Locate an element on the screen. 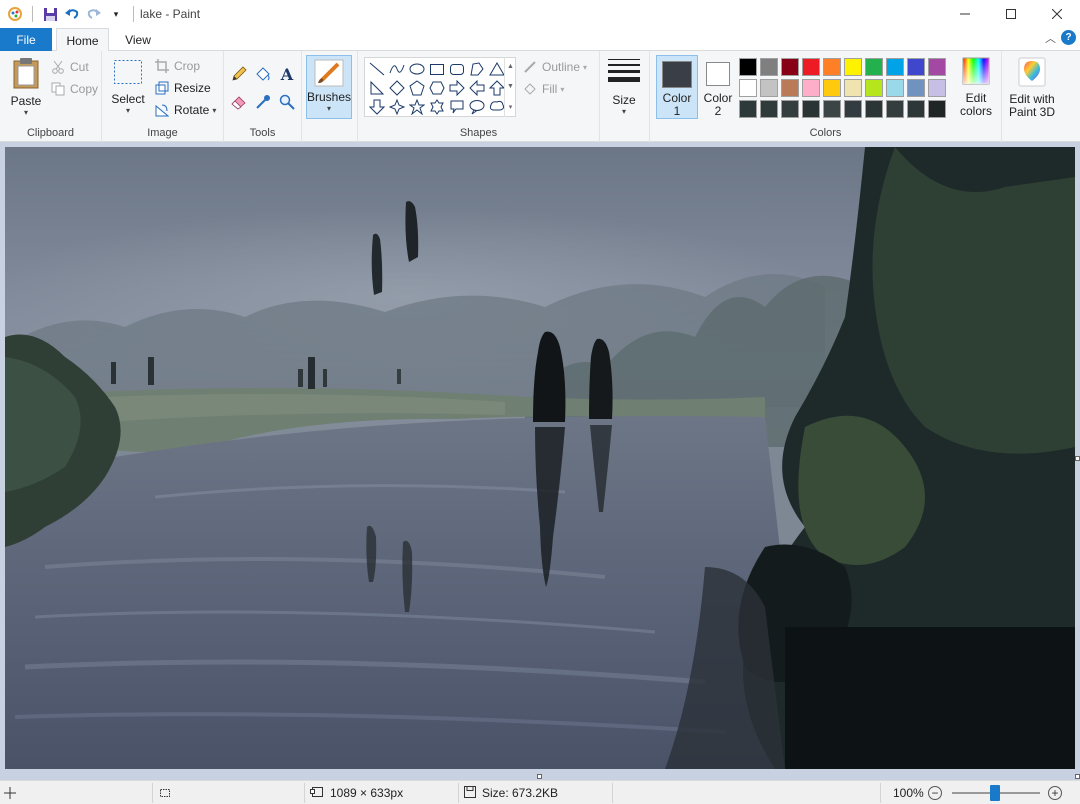 The image size is (1080, 804). cut-button: Cut is located at coordinates (69, 67).